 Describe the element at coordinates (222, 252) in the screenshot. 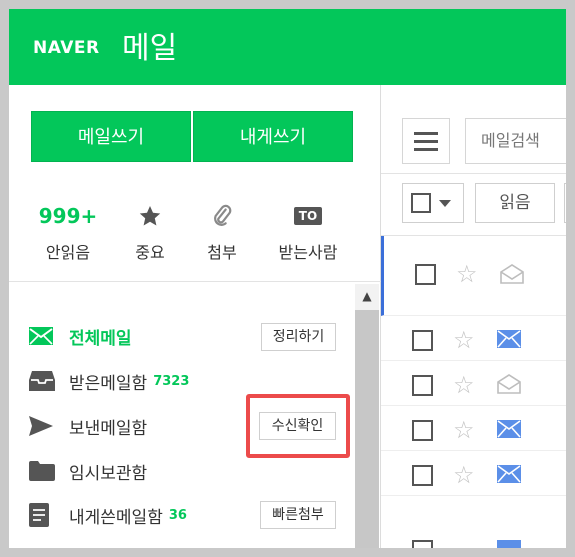

I see `stat-attachment-label: 첨부` at that location.